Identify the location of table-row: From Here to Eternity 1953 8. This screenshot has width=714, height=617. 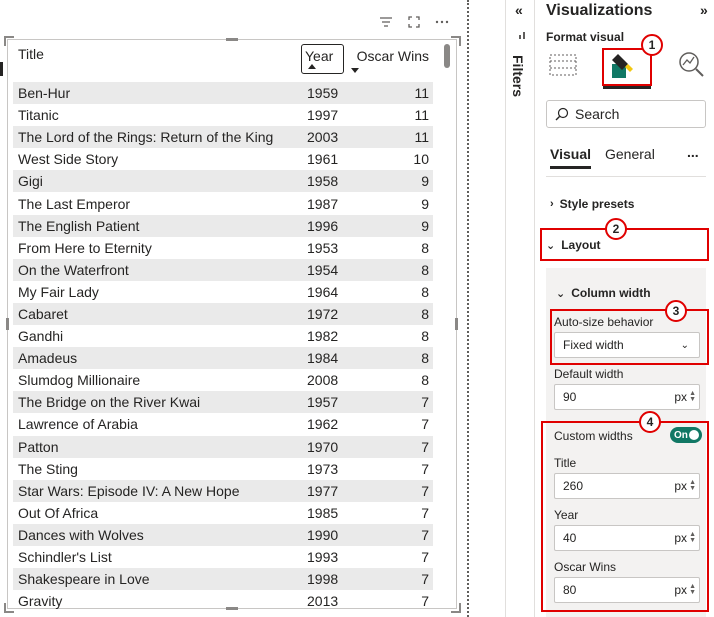
(223, 248).